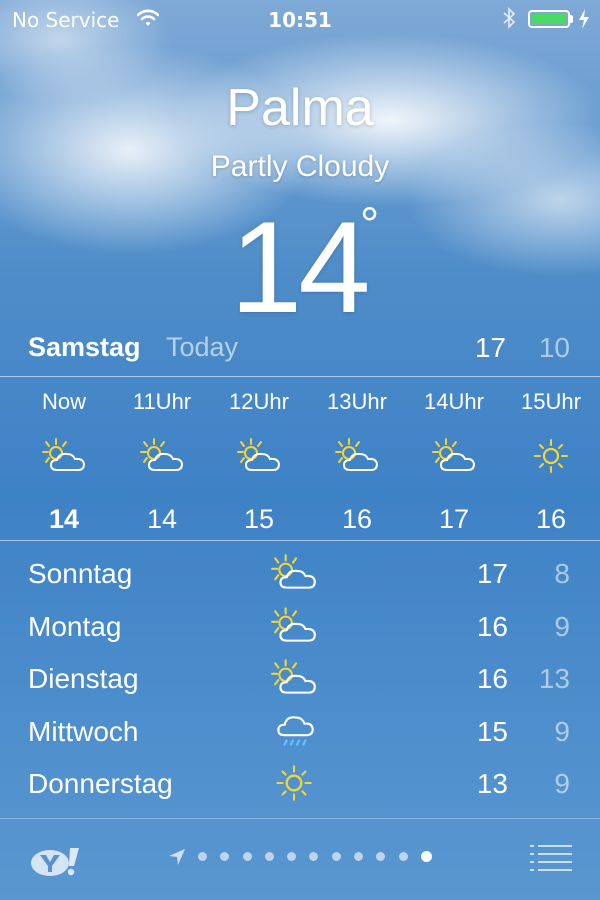  I want to click on rain-icon, so click(294, 731).